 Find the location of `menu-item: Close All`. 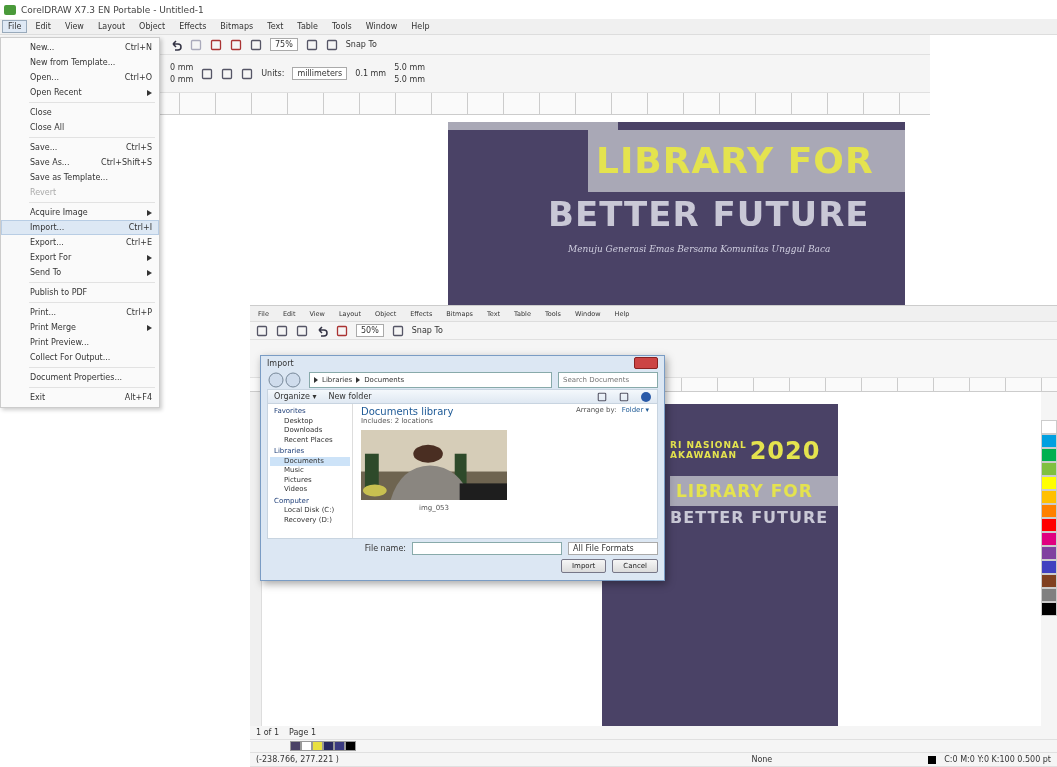

menu-item: Close All is located at coordinates (80, 127).